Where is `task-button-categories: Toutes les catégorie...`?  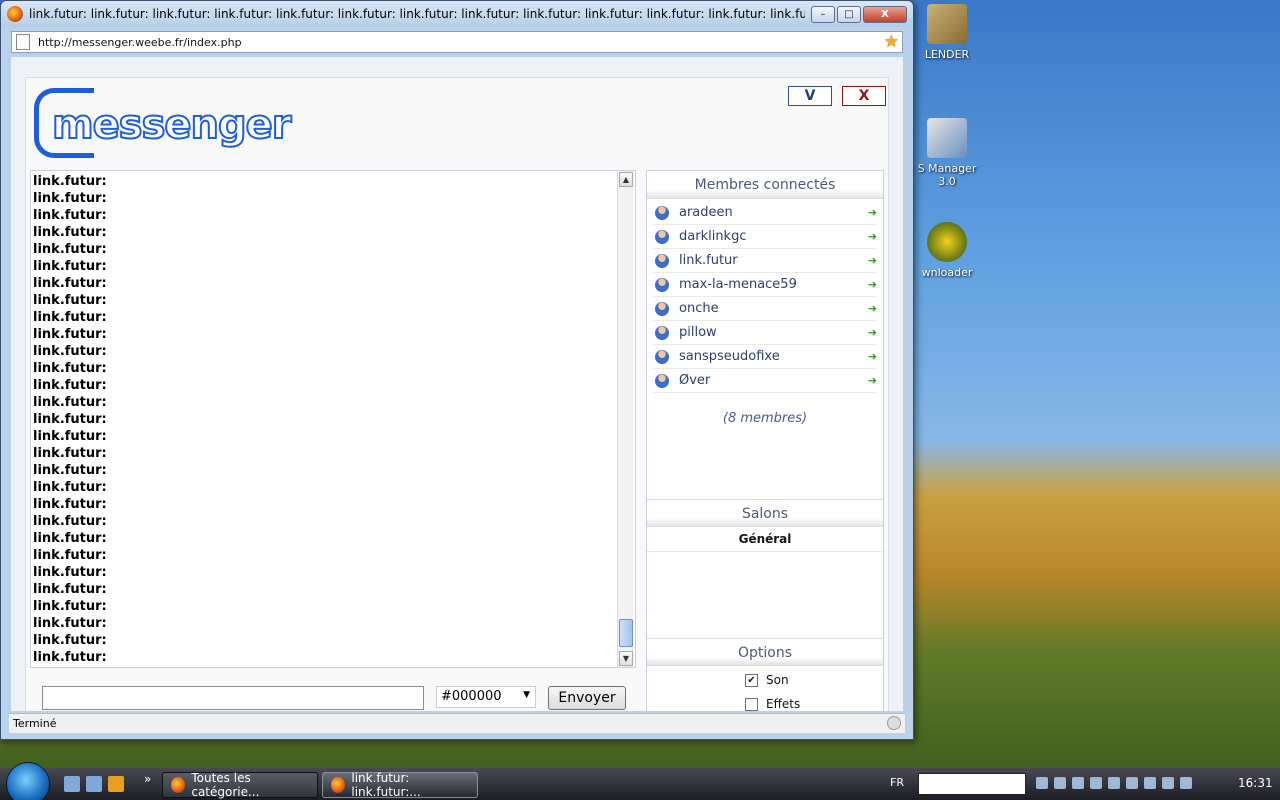 task-button-categories: Toutes les catégorie... is located at coordinates (240, 785).